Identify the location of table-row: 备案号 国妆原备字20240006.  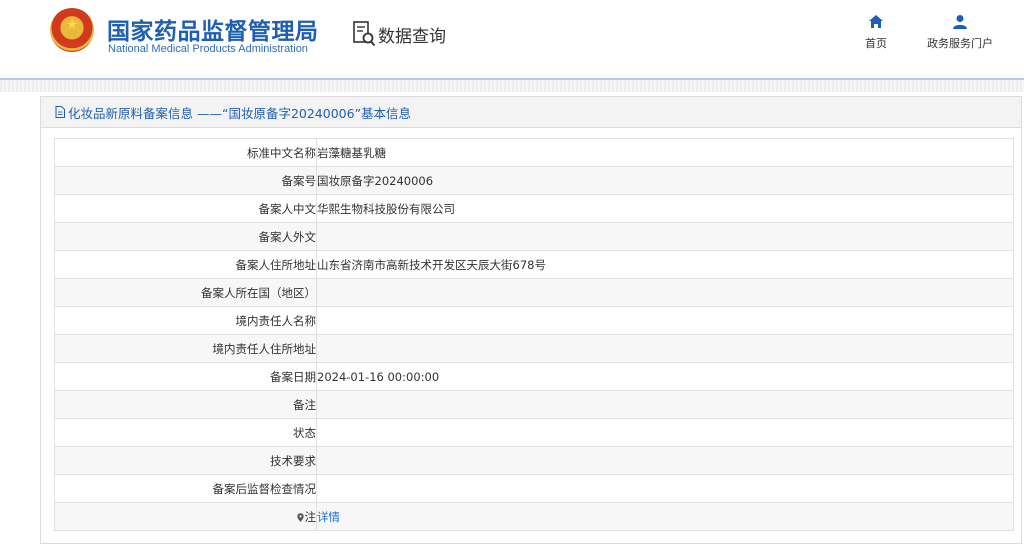
(534, 180).